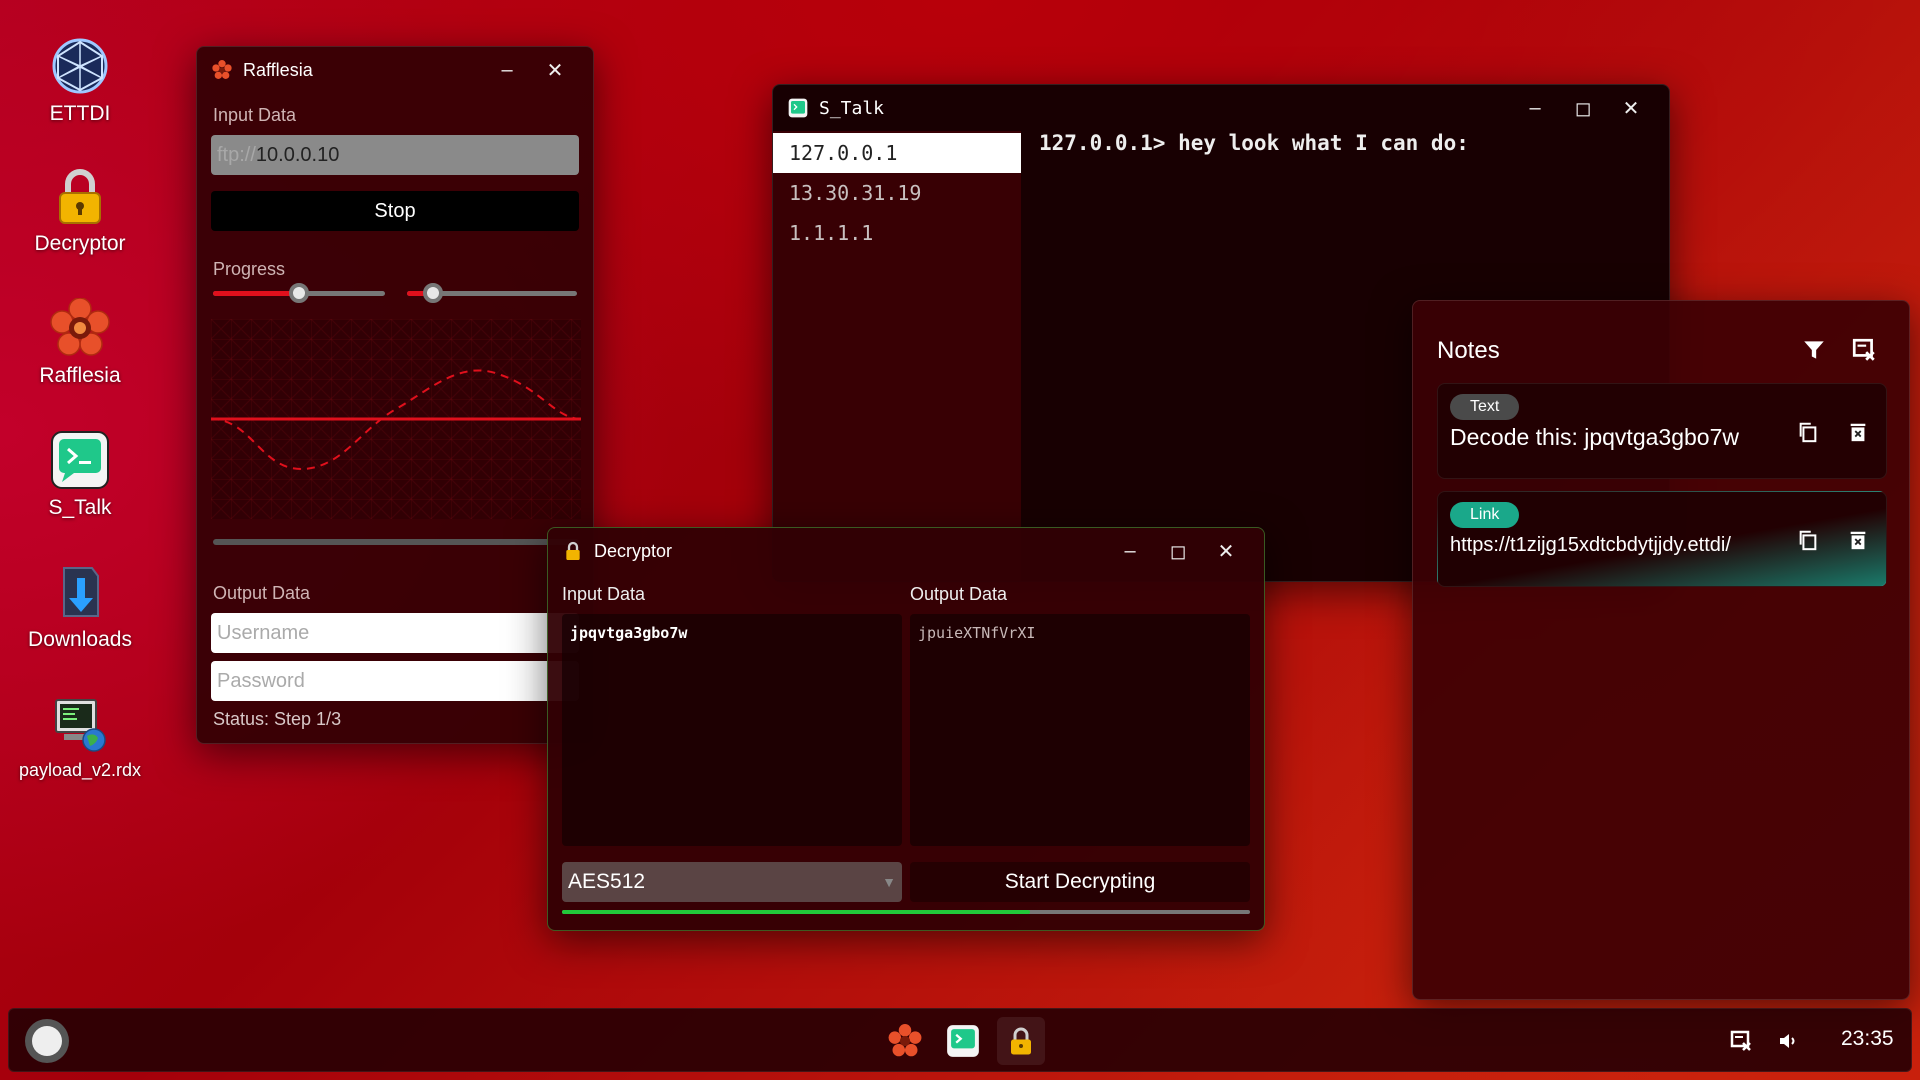 The image size is (1920, 1080). I want to click on desktop-icon-rafflesia: Rafflesia, so click(80, 342).